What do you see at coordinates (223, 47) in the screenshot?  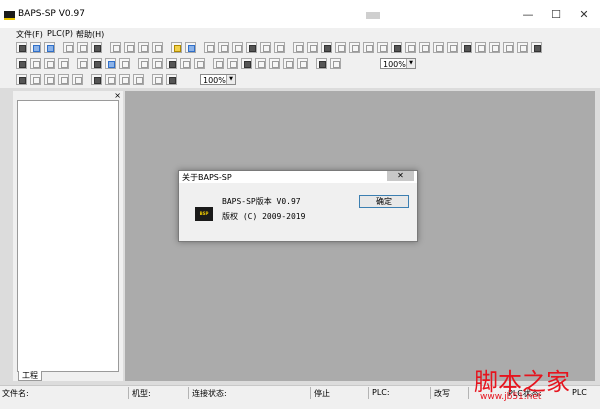 I see `contact-icon` at bounding box center [223, 47].